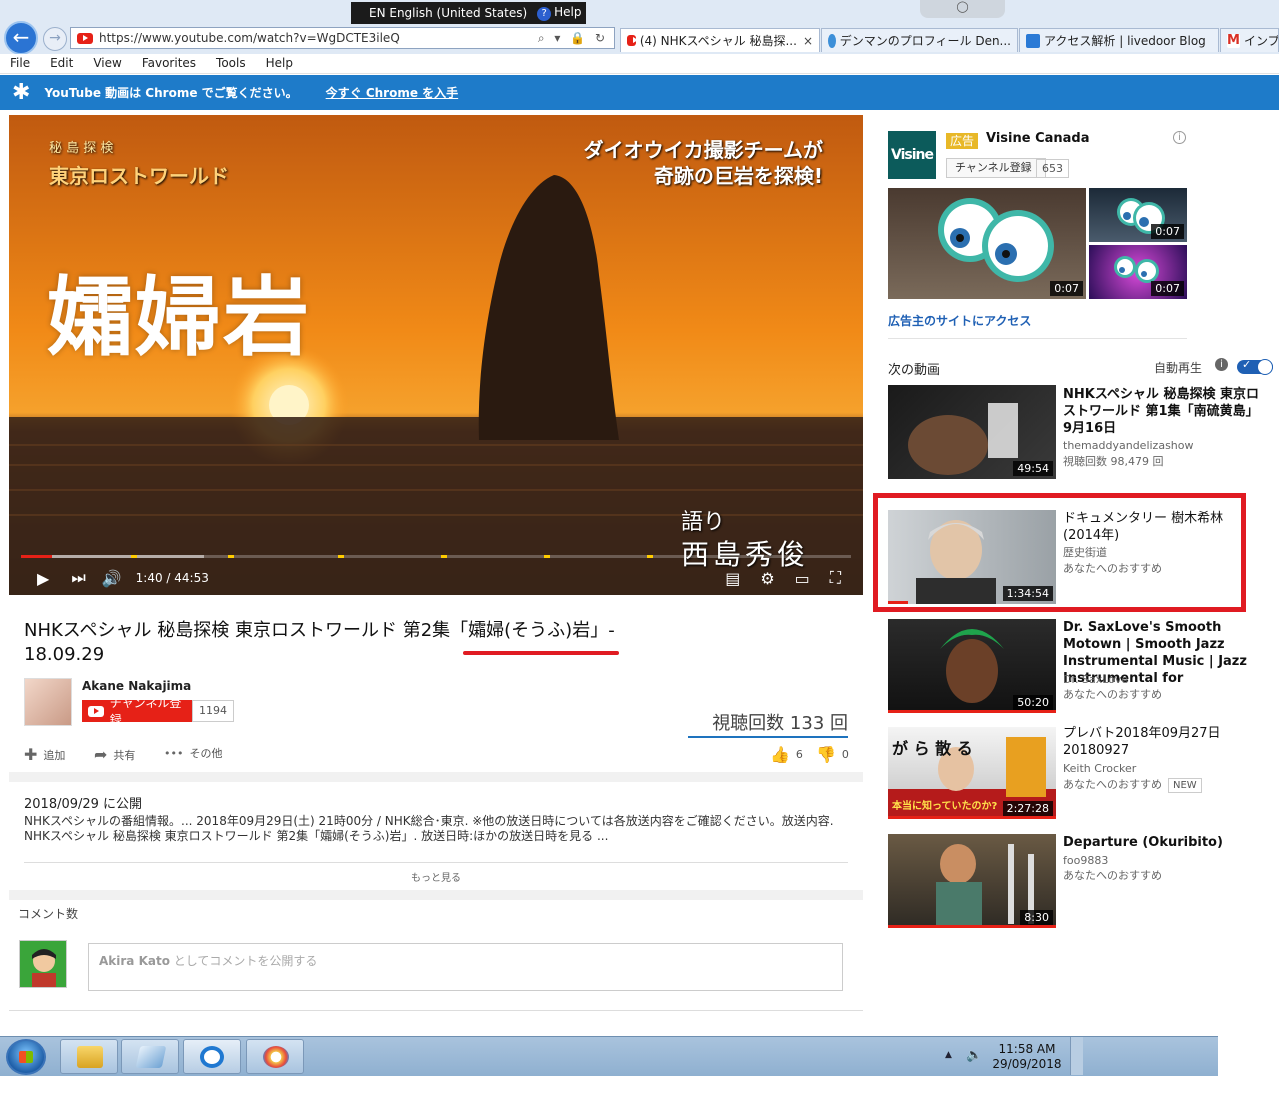  Describe the element at coordinates (1233, 40) in the screenshot. I see `gmail-icon: M` at that location.